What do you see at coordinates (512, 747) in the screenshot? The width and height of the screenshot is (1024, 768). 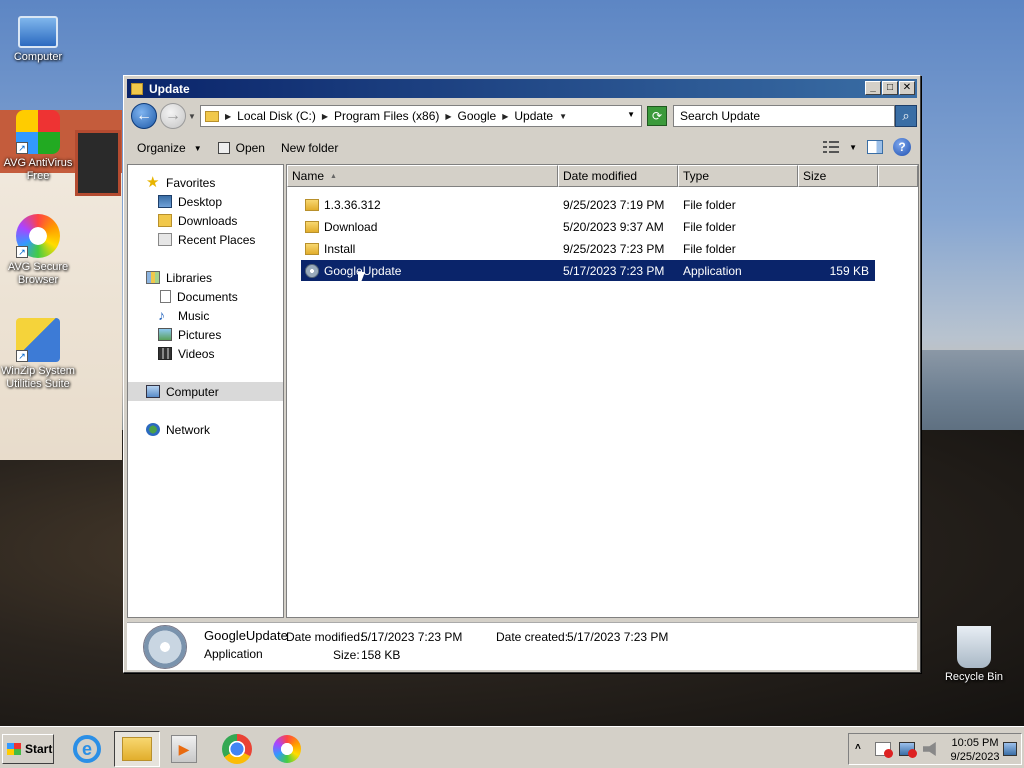 I see `taskbar: Start e ▶ ˄ 10:05 PM 9/25/2023` at bounding box center [512, 747].